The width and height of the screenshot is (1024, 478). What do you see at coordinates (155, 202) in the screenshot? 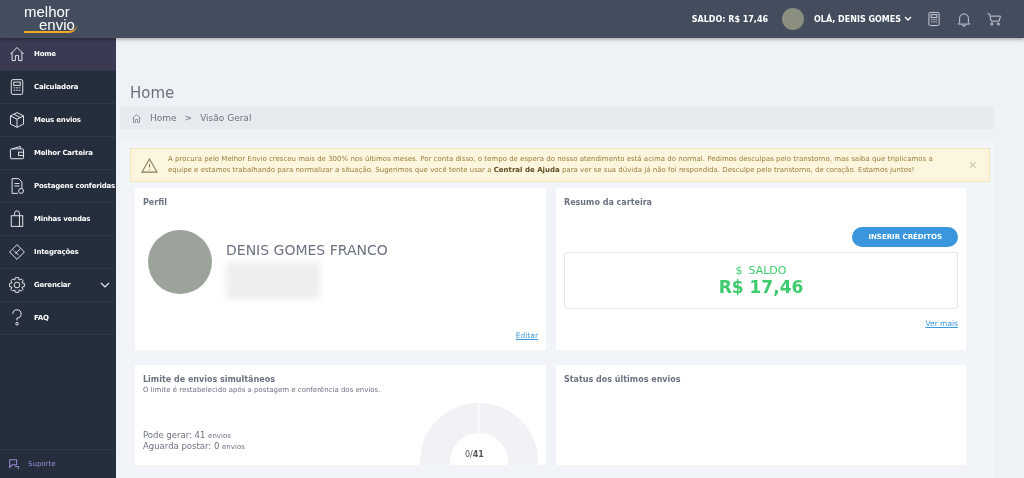
I see `card-title: Perfil` at bounding box center [155, 202].